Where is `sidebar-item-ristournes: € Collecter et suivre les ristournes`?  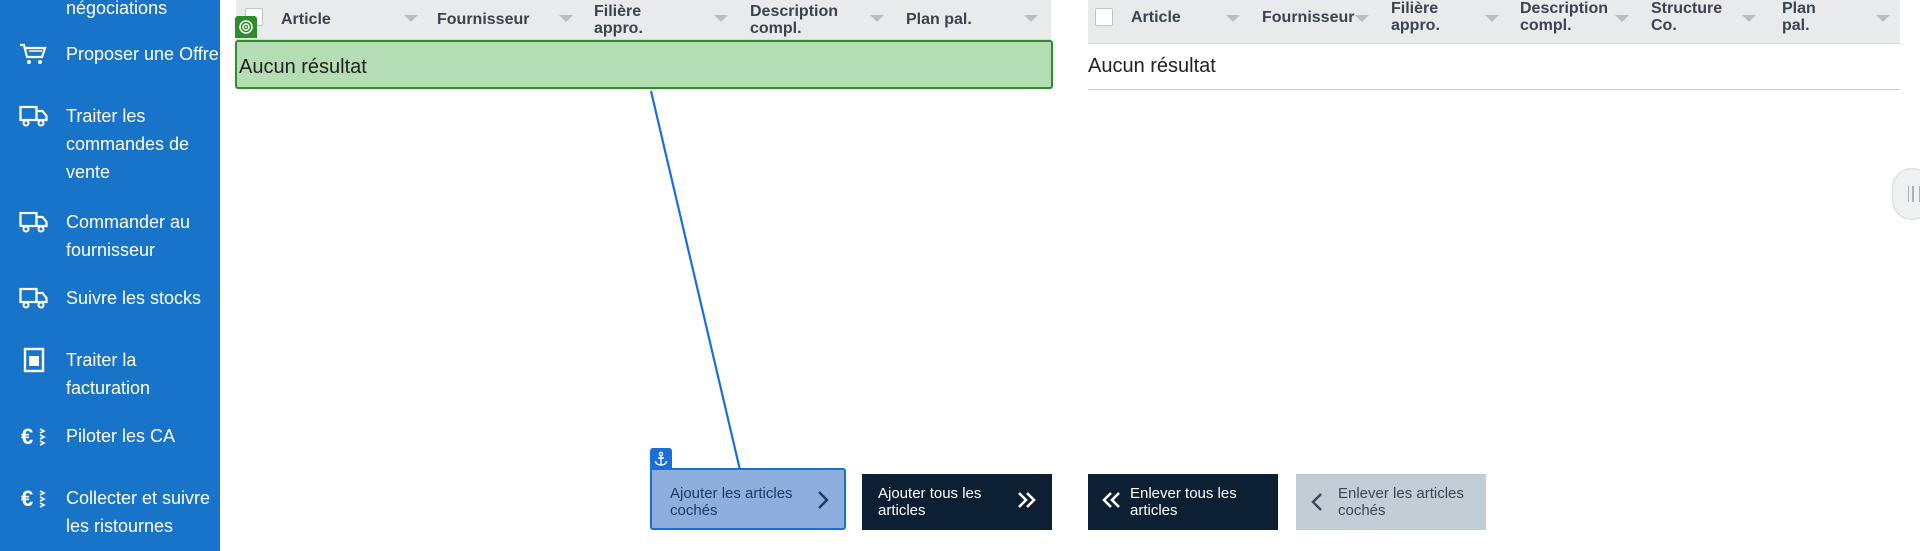 sidebar-item-ristournes: € Collecter et suivre les ristournes is located at coordinates (118, 512).